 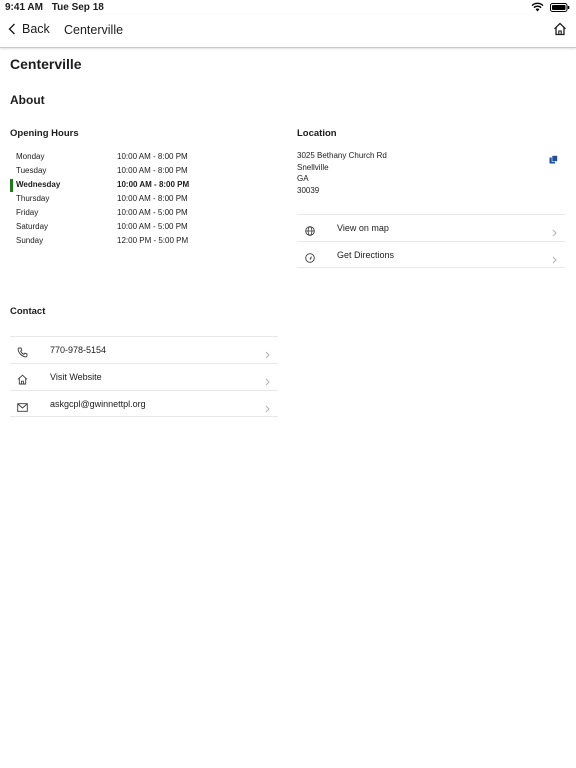 What do you see at coordinates (22, 408) in the screenshot?
I see `mail-icon` at bounding box center [22, 408].